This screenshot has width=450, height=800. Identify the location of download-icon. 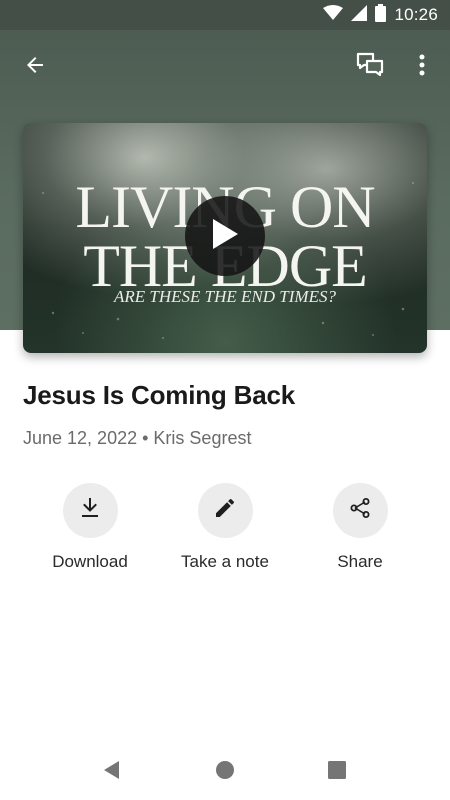
(90, 510).